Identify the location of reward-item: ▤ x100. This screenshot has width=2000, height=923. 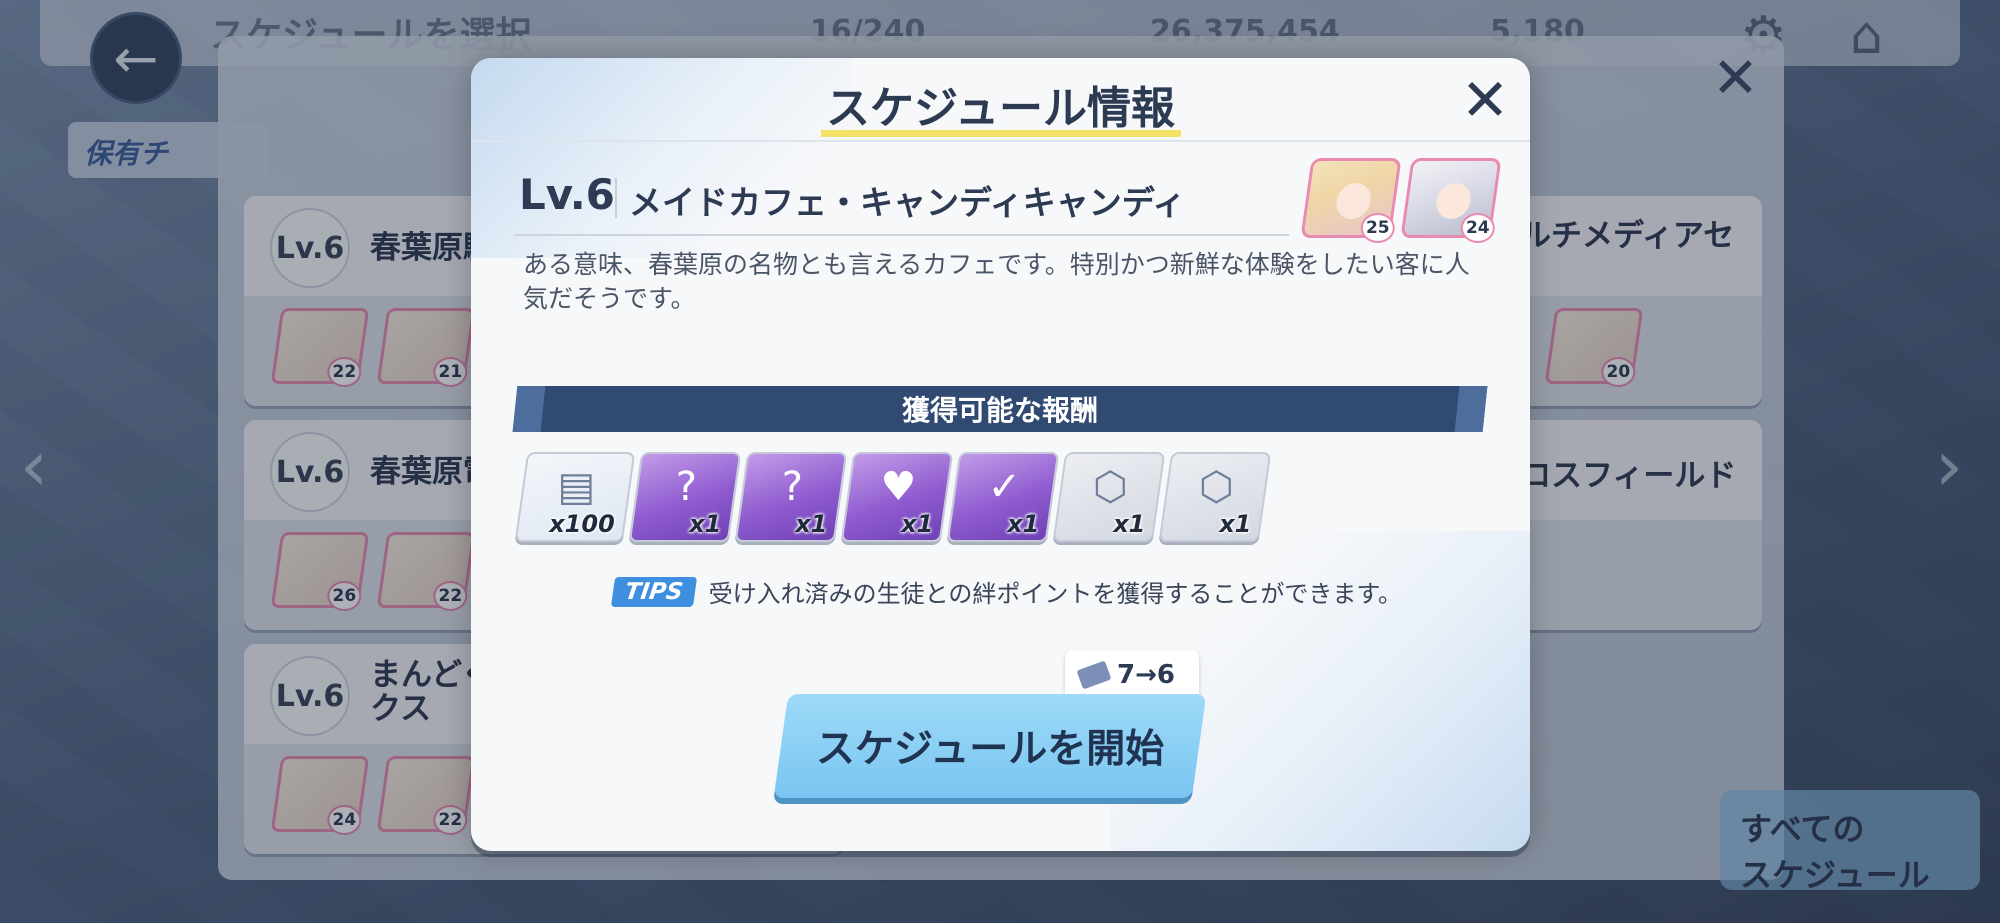
(575, 497).